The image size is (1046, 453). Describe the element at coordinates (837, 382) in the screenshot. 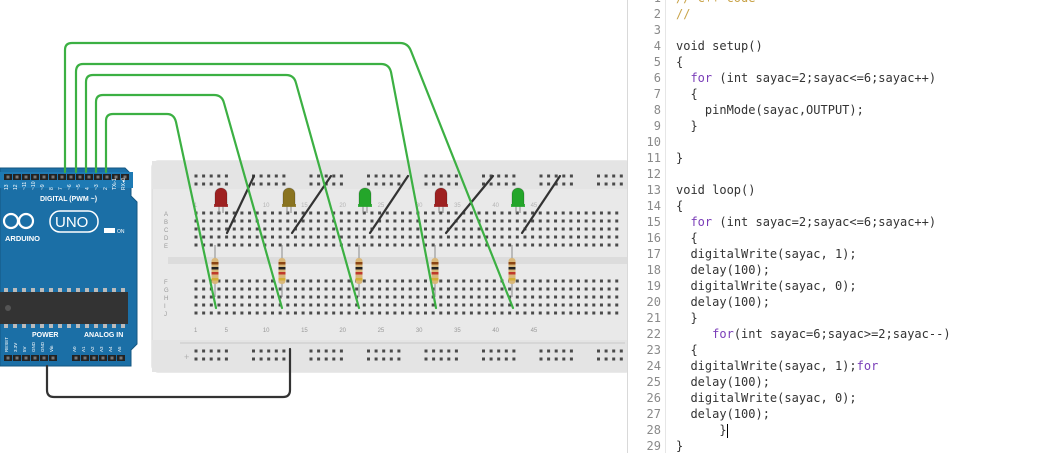

I see `code-line: 25 delay(100);` at that location.